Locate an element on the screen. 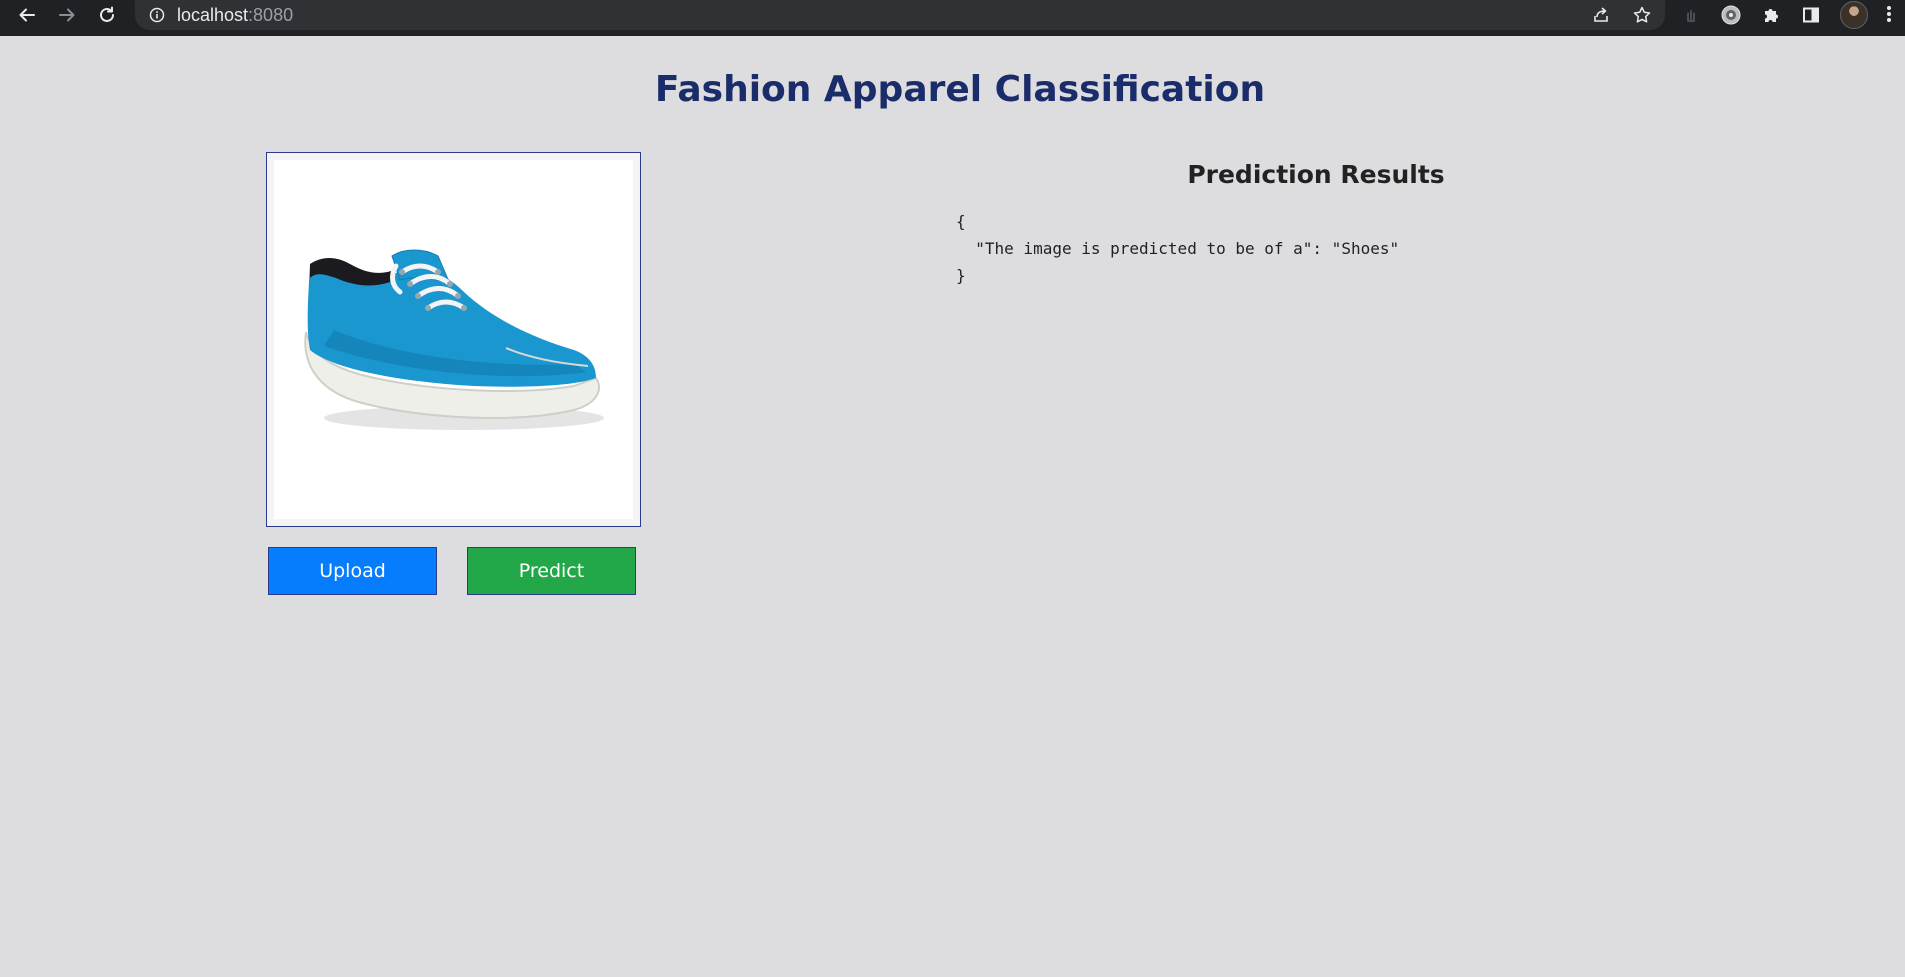 The image size is (1905, 977). hand-extension-icon is located at coordinates (1691, 16).